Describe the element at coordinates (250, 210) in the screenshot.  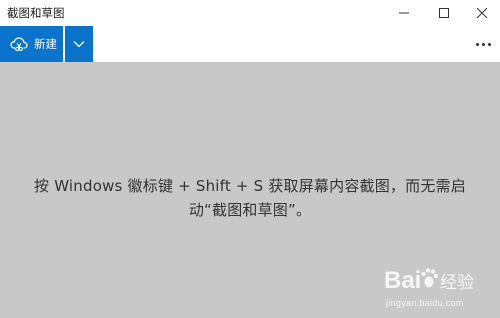
I see `shortcut-hint-line-2: 动“截图和草图”。` at that location.